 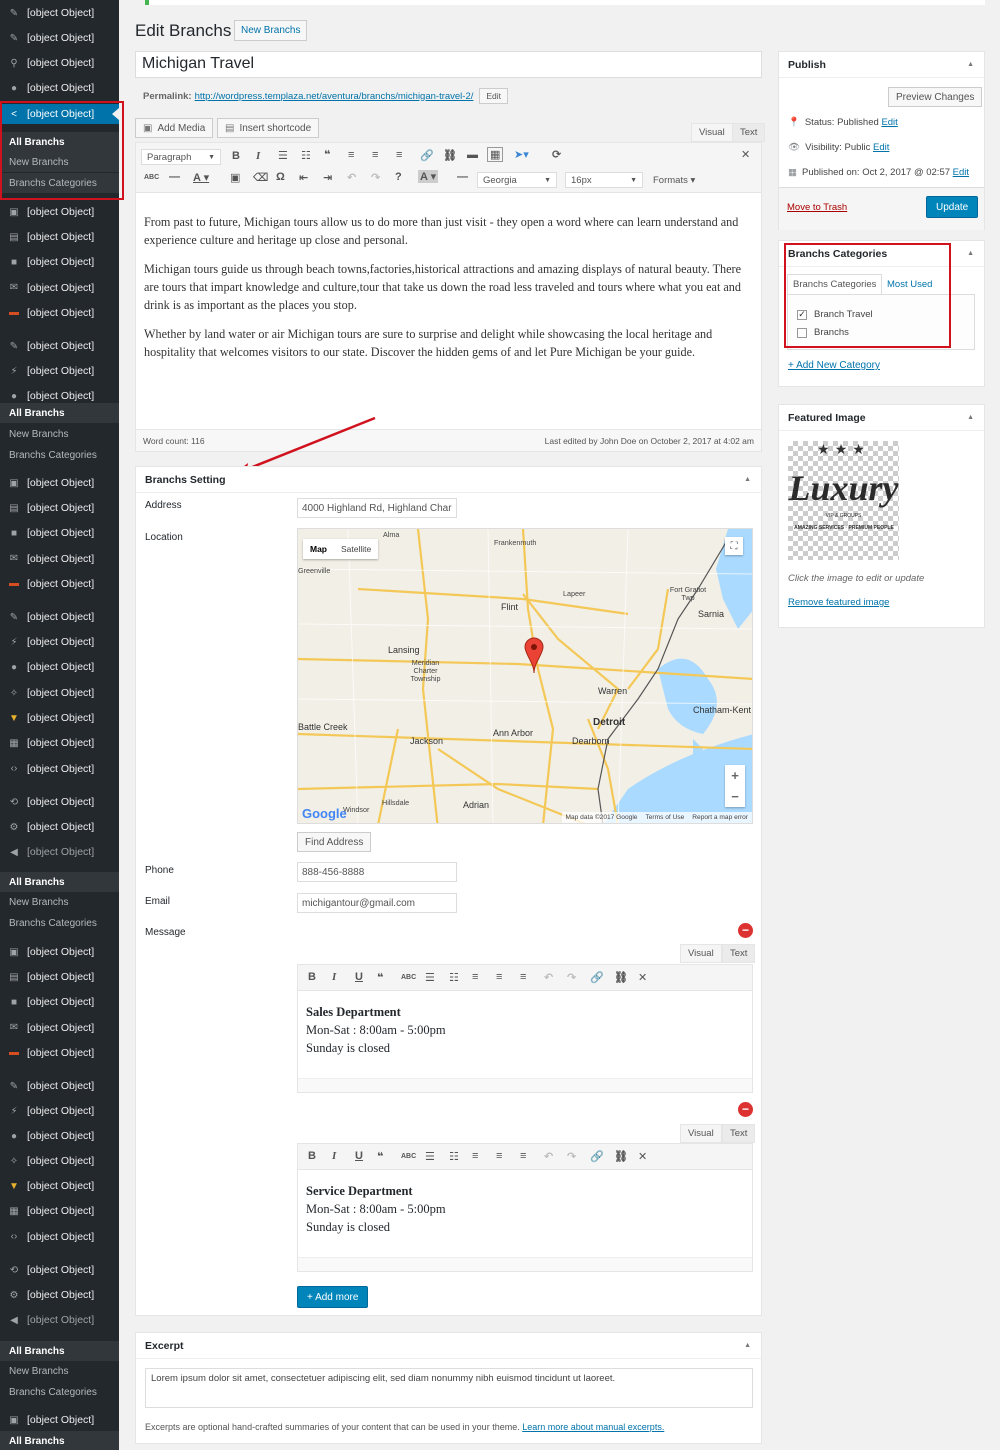 What do you see at coordinates (59, 827) in the screenshot?
I see `sidebar-item: ⚙ [object Object]` at bounding box center [59, 827].